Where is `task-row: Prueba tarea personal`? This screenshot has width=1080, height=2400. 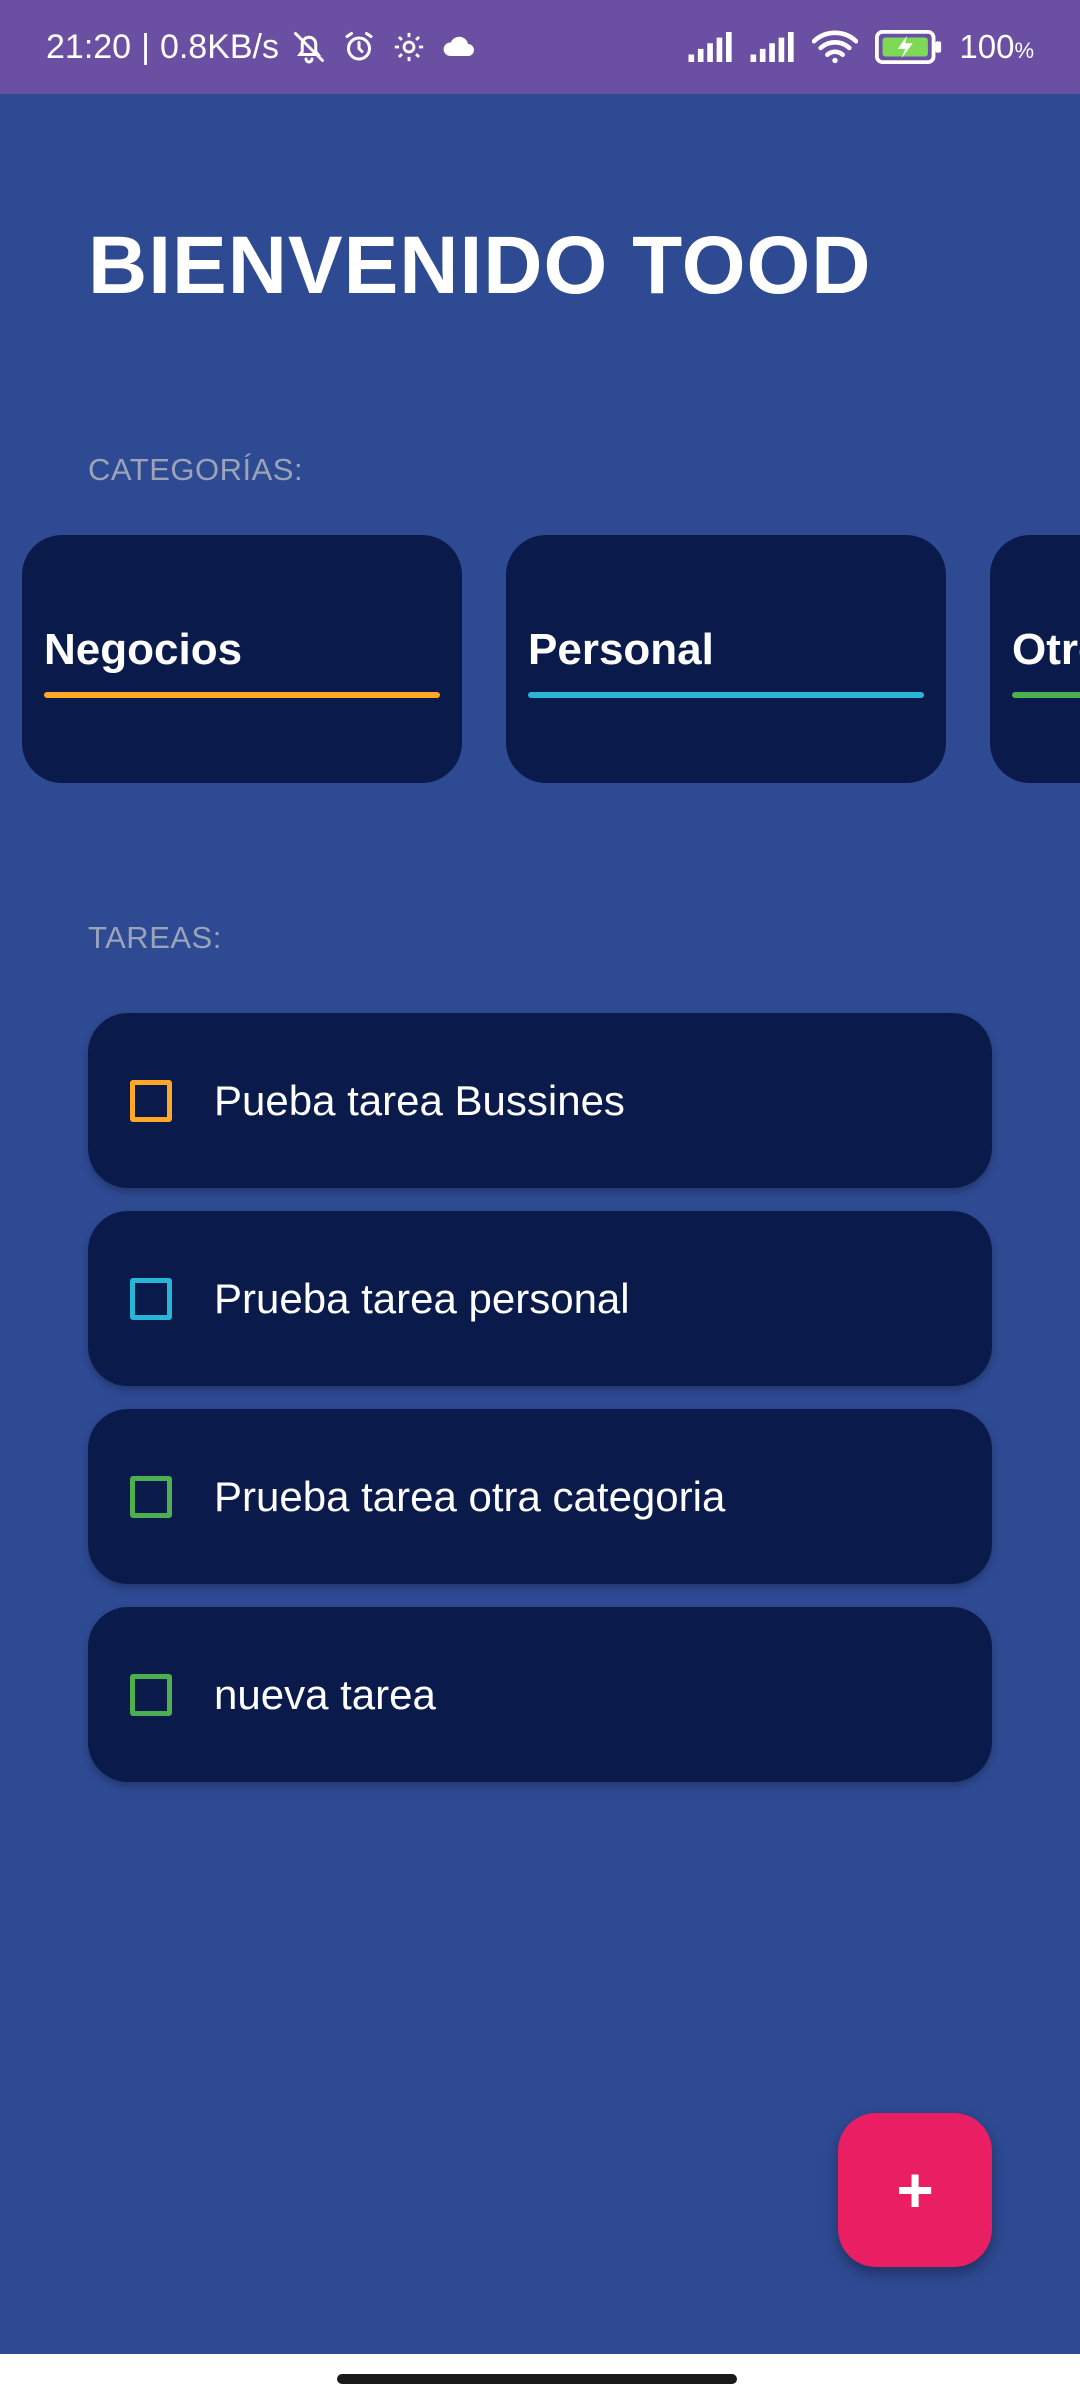 task-row: Prueba tarea personal is located at coordinates (540, 1298).